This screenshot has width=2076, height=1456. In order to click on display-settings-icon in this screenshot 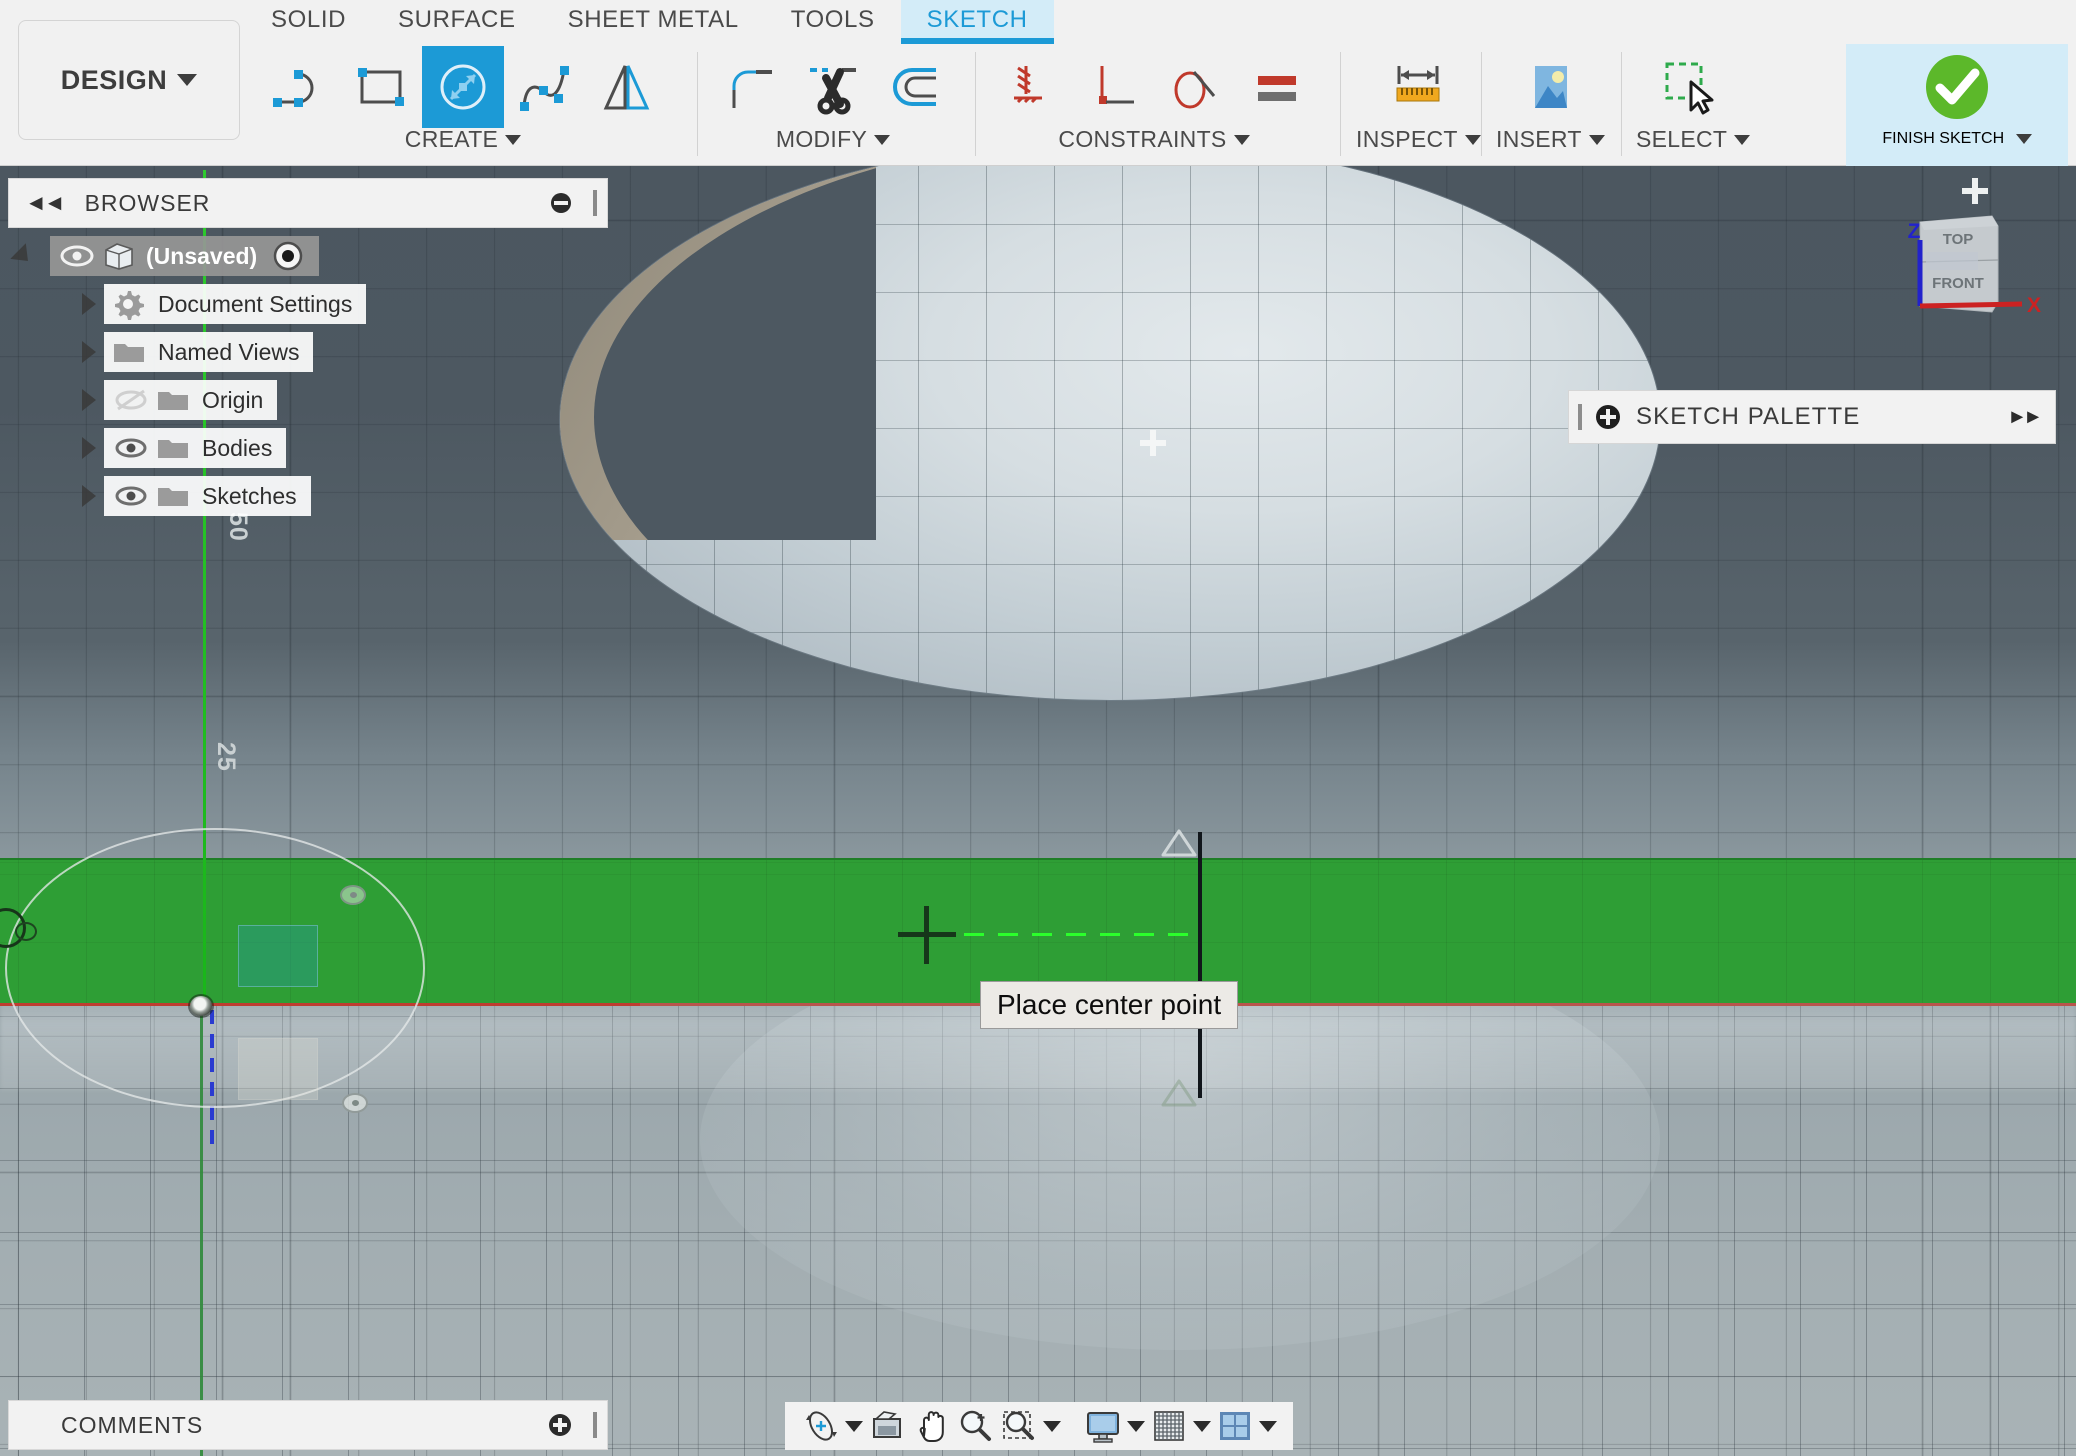, I will do `click(1103, 1426)`.